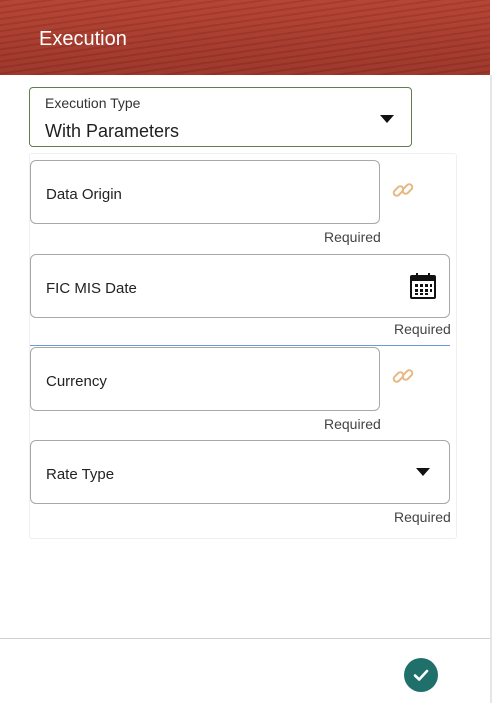  I want to click on section-divider, so click(240, 345).